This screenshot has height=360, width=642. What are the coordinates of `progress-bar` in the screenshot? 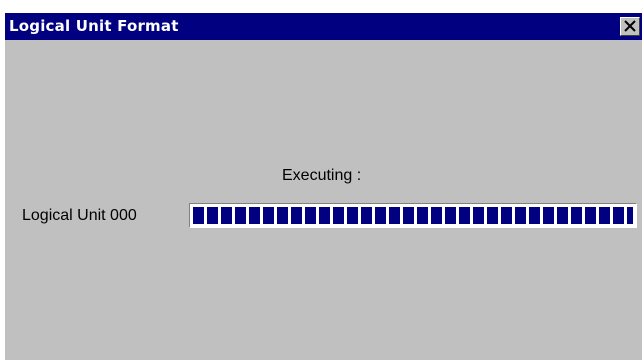 It's located at (413, 215).